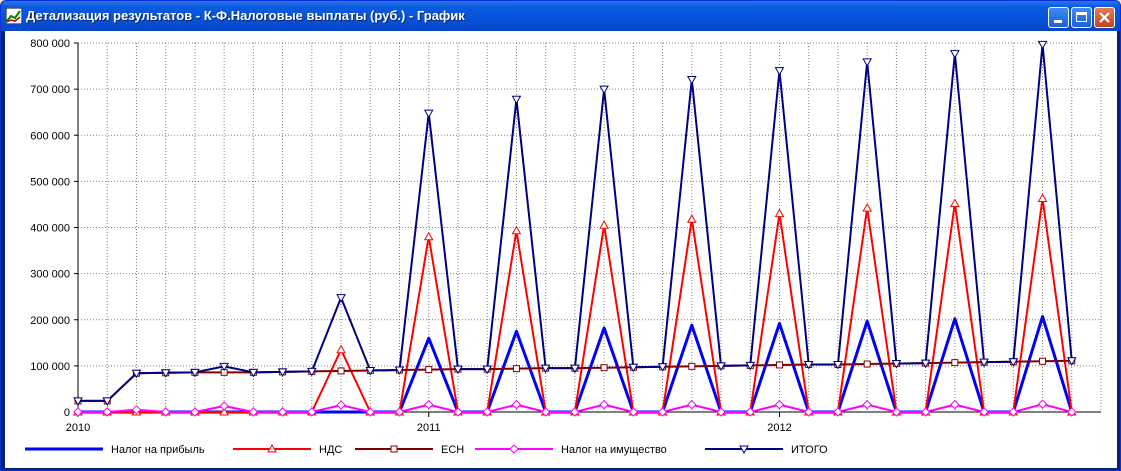 The height and width of the screenshot is (471, 1121). Describe the element at coordinates (50, 44) in the screenshot. I see `y-tick-label: 800 000` at that location.